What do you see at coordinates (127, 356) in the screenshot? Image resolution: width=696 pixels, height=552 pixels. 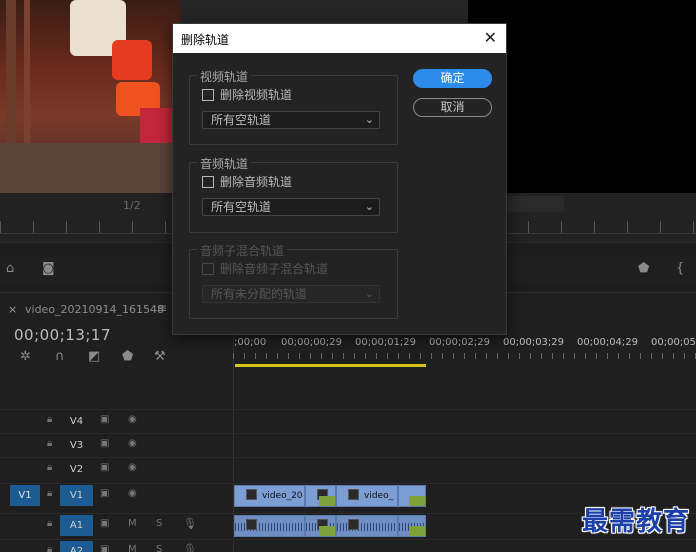 I see `add-marker-icon: ⬟` at bounding box center [127, 356].